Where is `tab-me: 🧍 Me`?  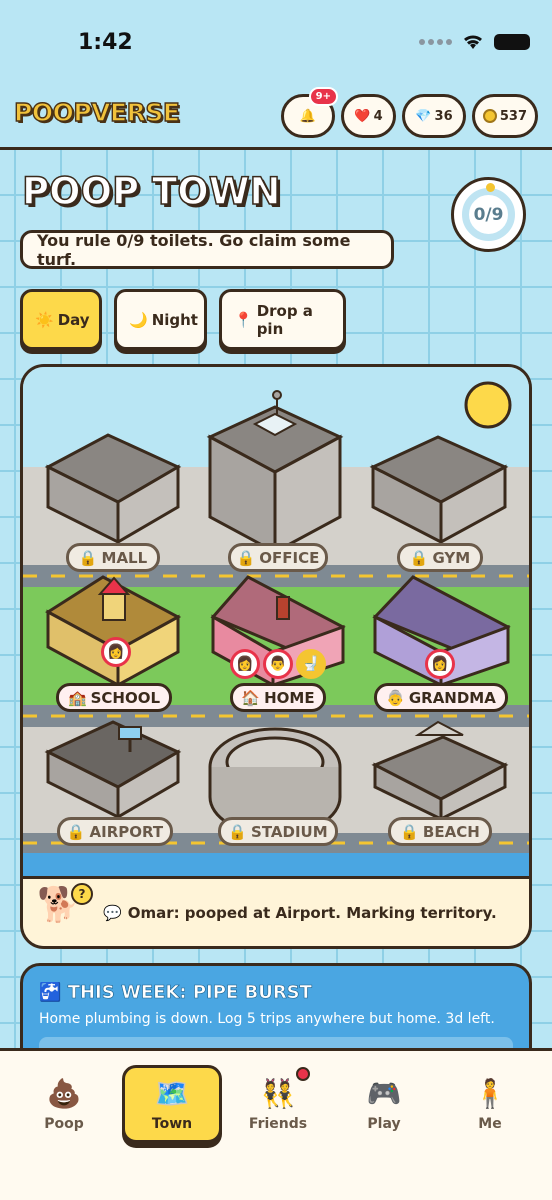
tab-me: 🧍 Me is located at coordinates (490, 1104).